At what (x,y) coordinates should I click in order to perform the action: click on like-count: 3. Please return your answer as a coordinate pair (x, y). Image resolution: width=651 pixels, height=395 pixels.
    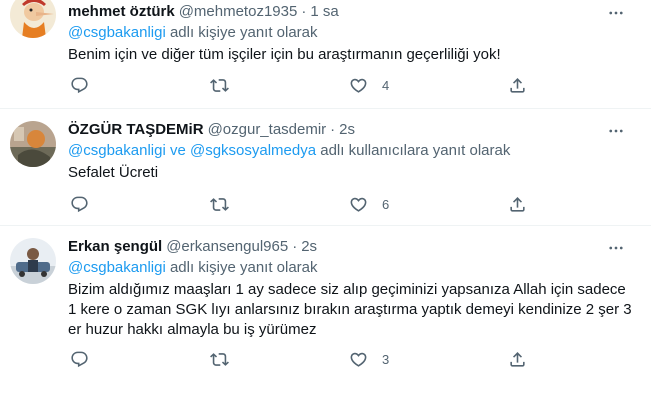
    Looking at the image, I should click on (386, 359).